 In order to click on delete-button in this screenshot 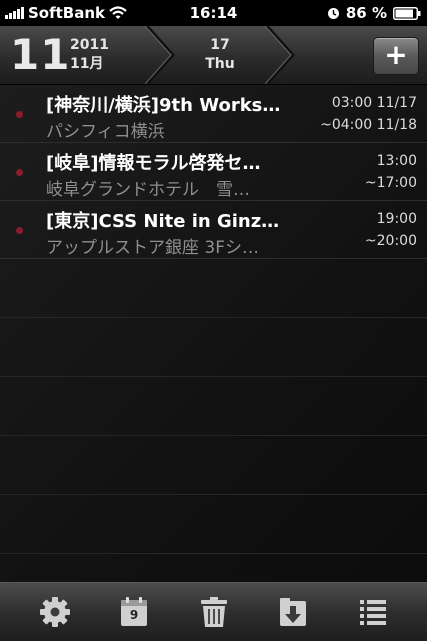, I will do `click(214, 612)`.